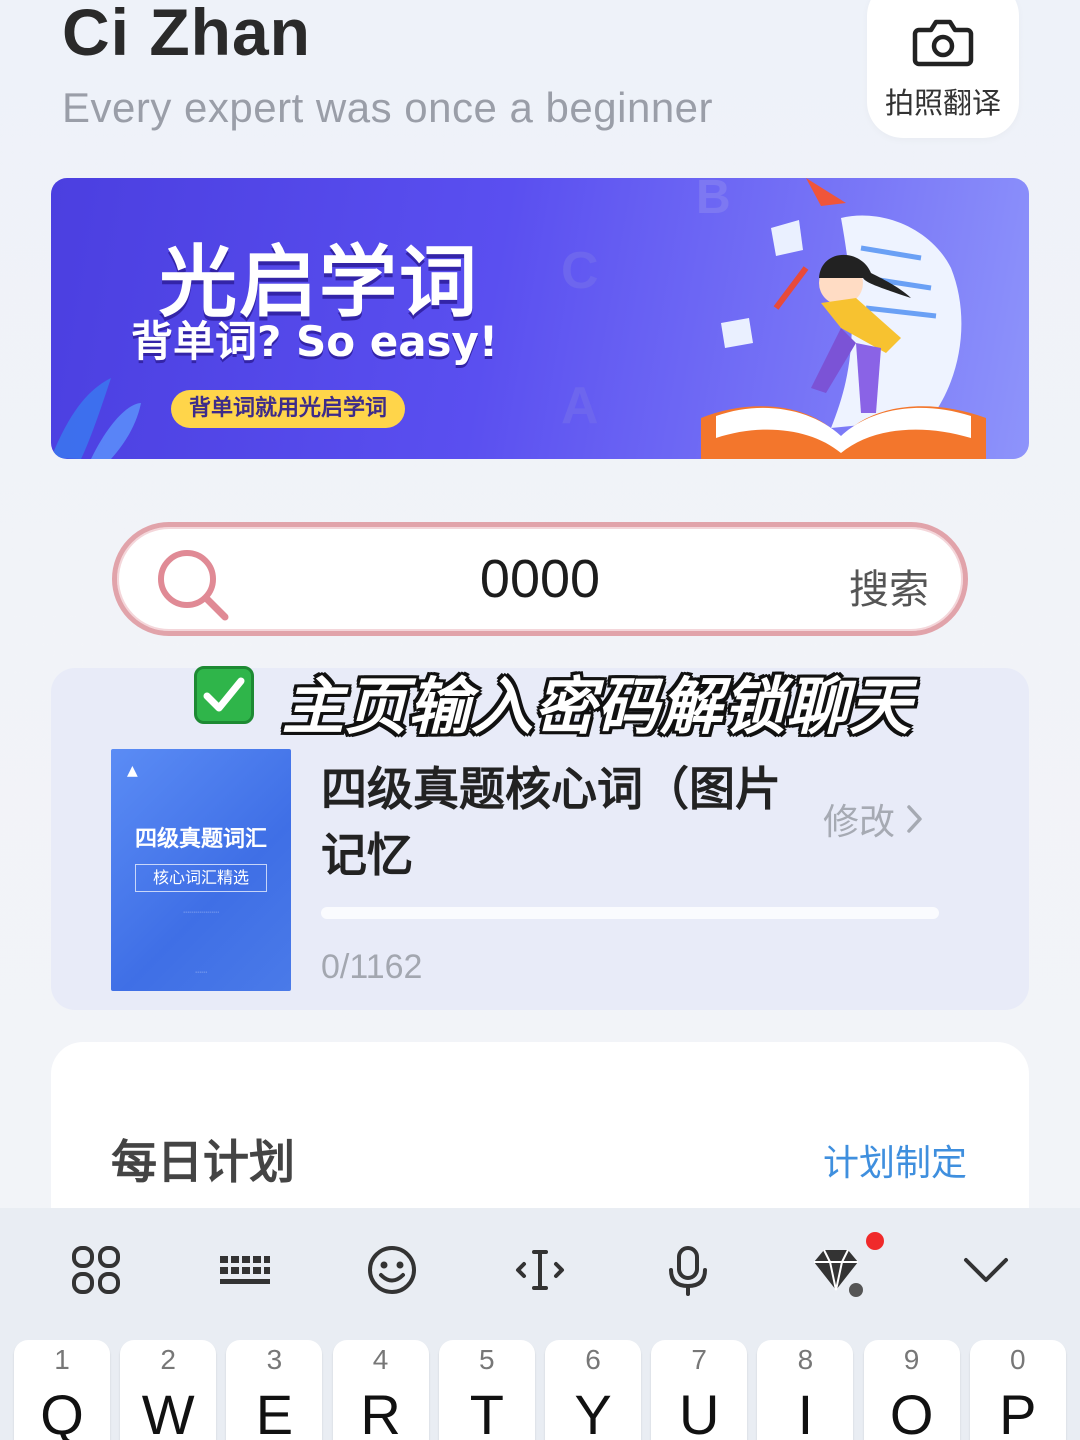  Describe the element at coordinates (201, 972) in the screenshot. I see `cover-footer: ⋯⋯` at that location.